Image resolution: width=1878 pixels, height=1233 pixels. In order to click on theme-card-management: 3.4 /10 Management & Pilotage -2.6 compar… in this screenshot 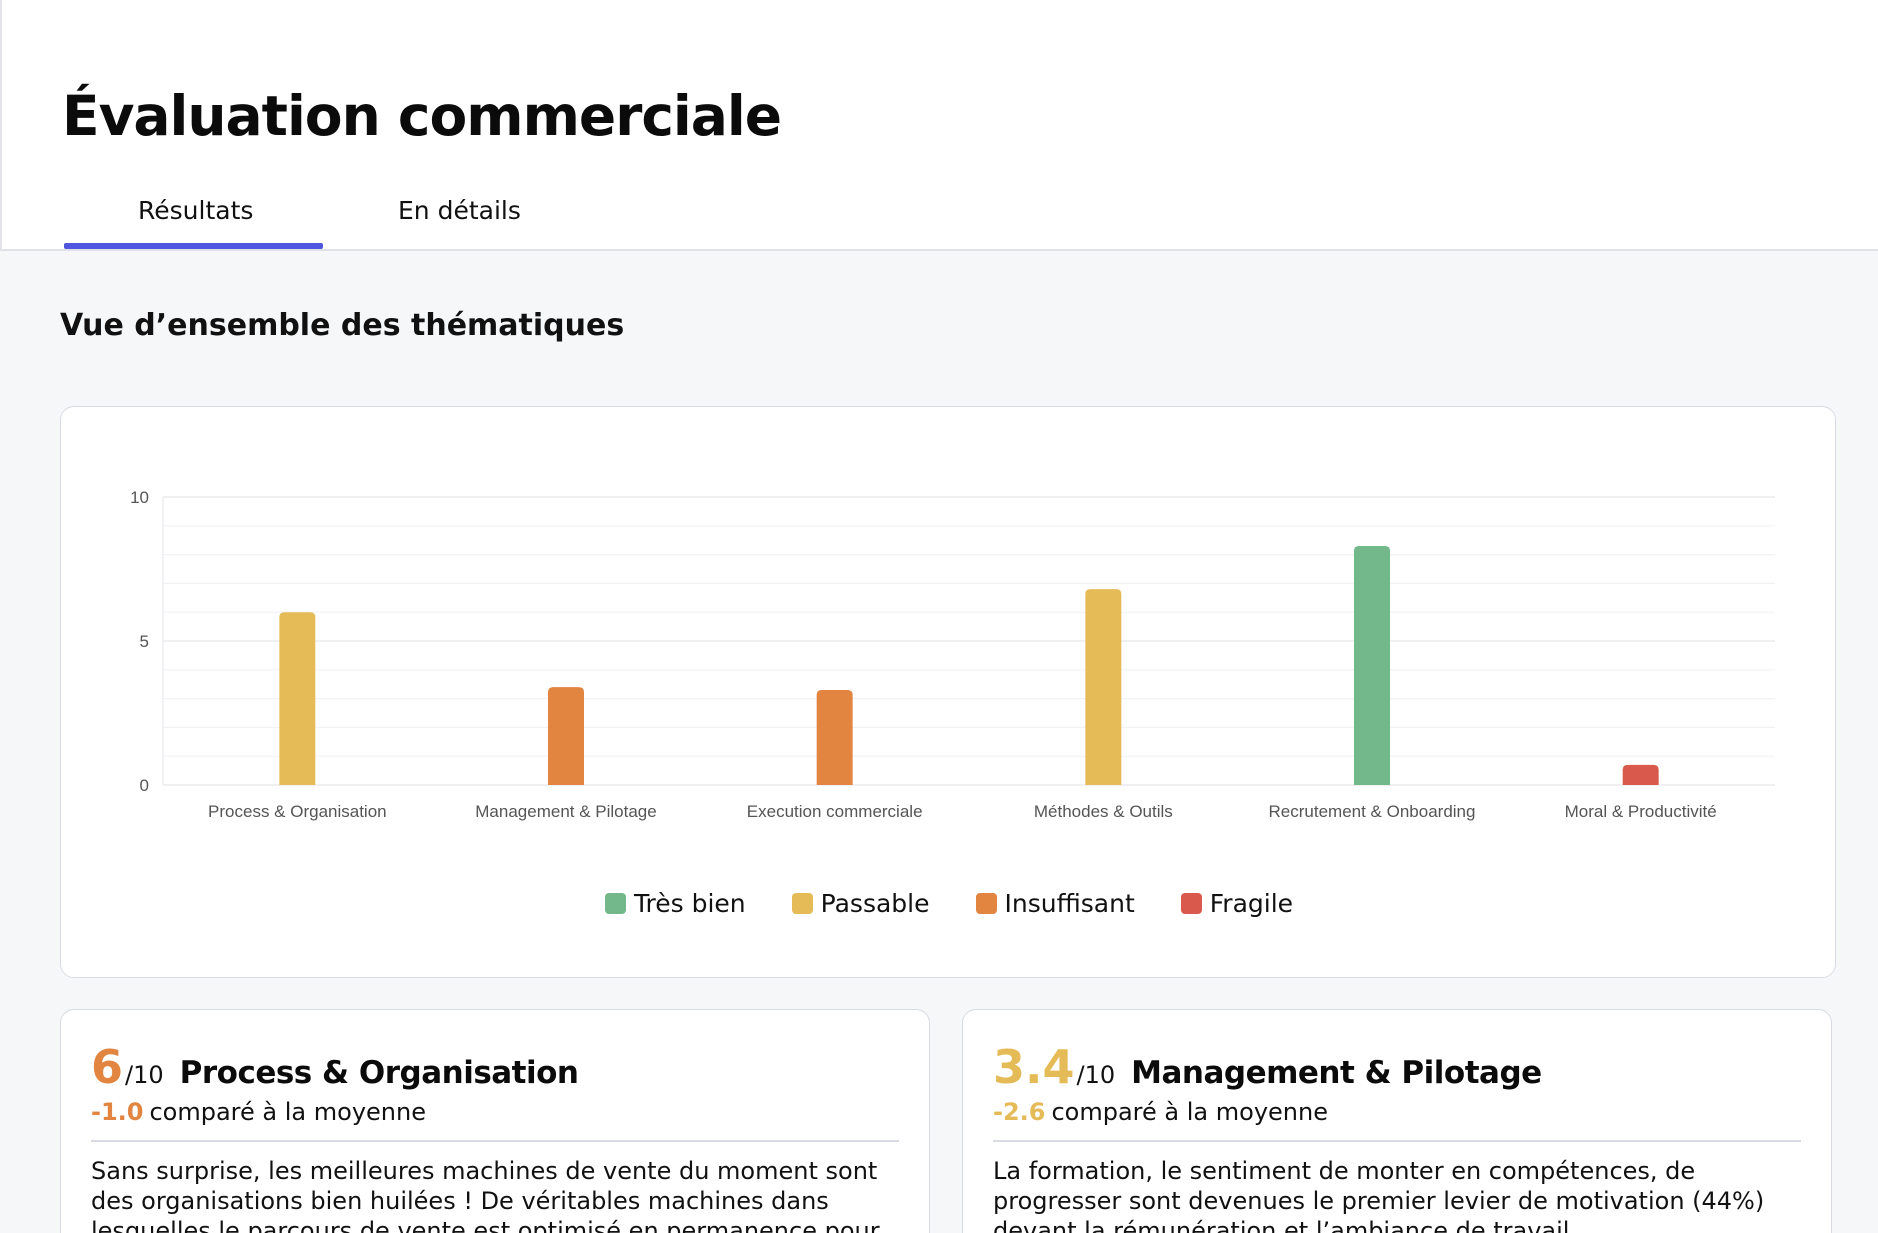, I will do `click(1397, 1121)`.